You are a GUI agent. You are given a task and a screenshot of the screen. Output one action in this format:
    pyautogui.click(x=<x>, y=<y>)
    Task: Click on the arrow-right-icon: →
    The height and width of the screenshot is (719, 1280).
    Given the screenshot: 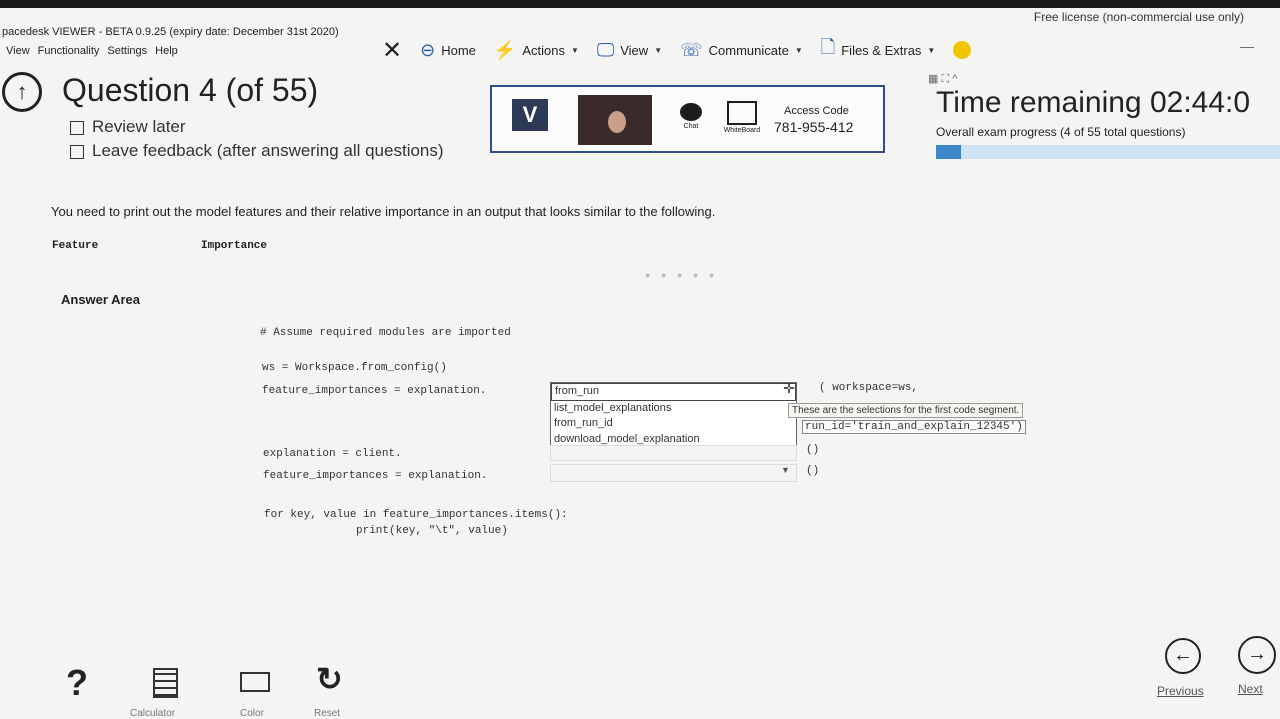 What is the action you would take?
    pyautogui.click(x=1257, y=654)
    